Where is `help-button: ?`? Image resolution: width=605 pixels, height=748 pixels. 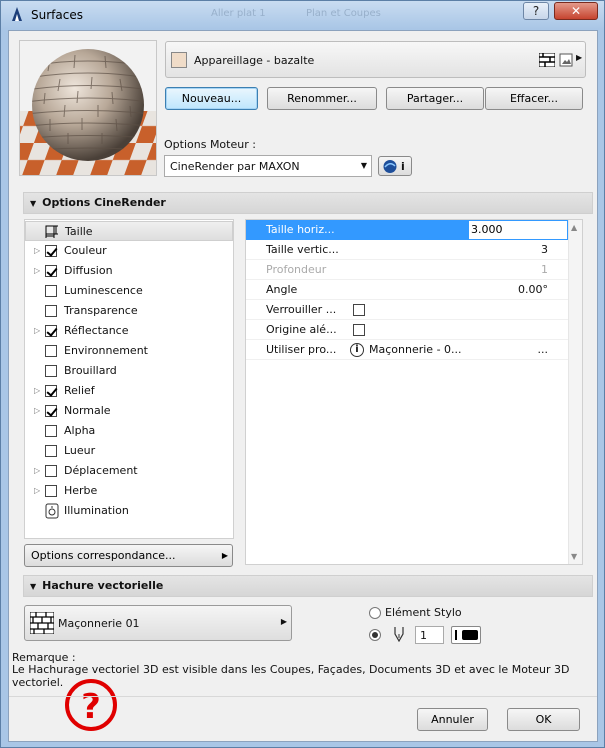
help-button: ? is located at coordinates (536, 11).